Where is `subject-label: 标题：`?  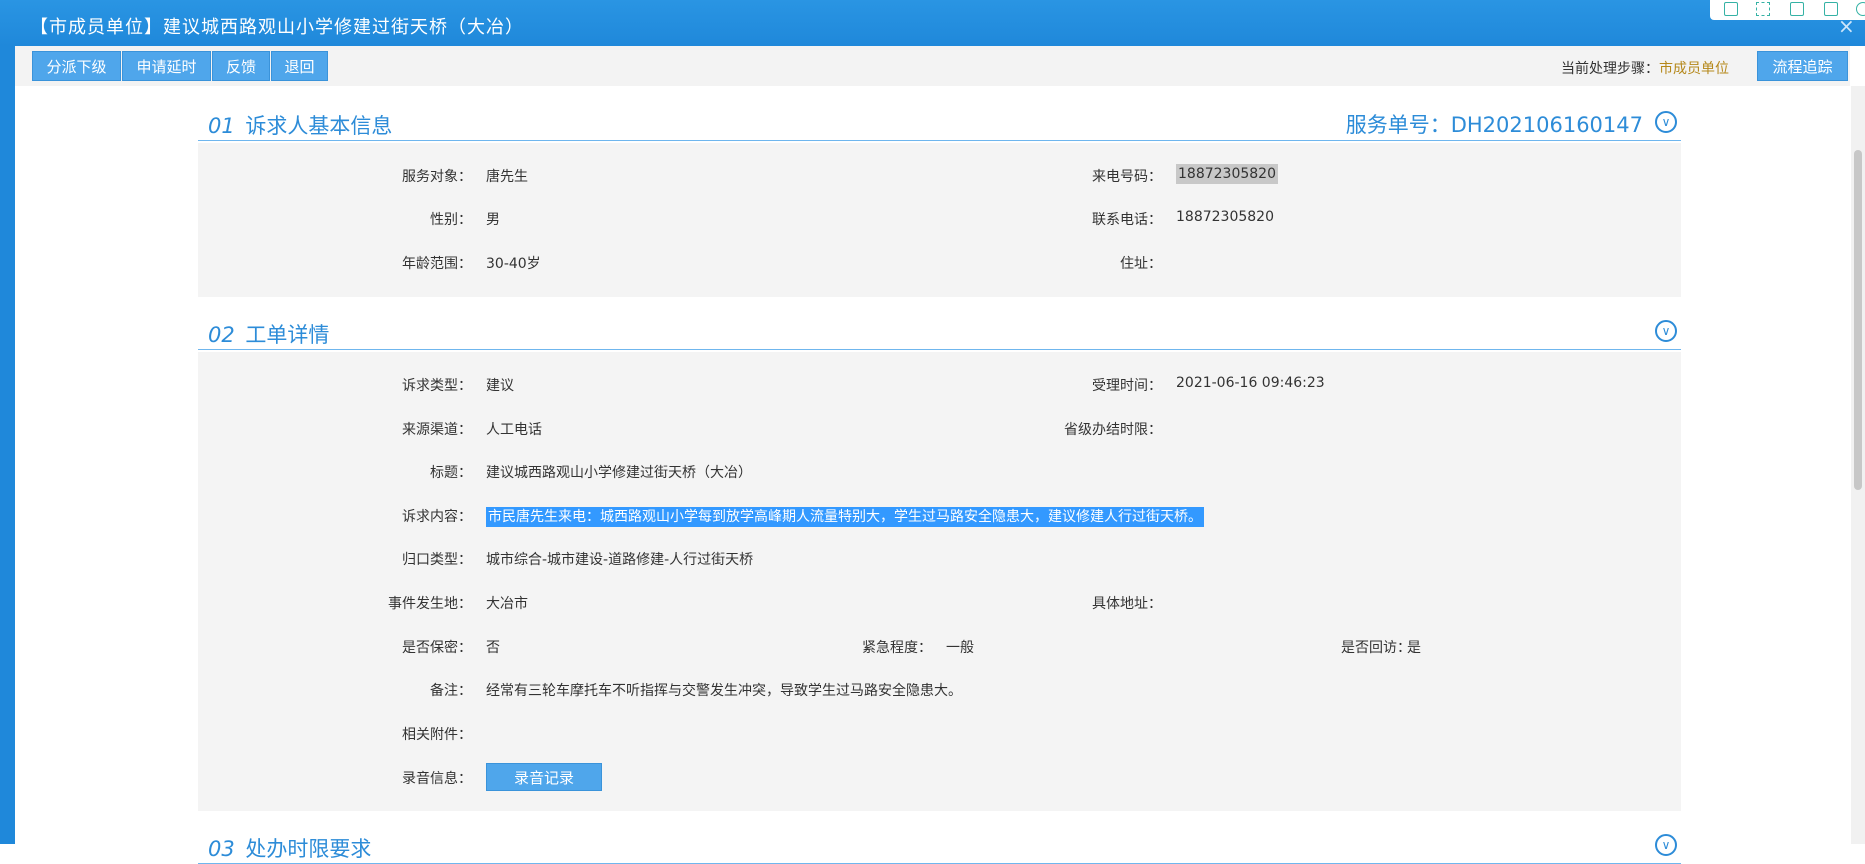
subject-label: 标题： is located at coordinates (451, 473).